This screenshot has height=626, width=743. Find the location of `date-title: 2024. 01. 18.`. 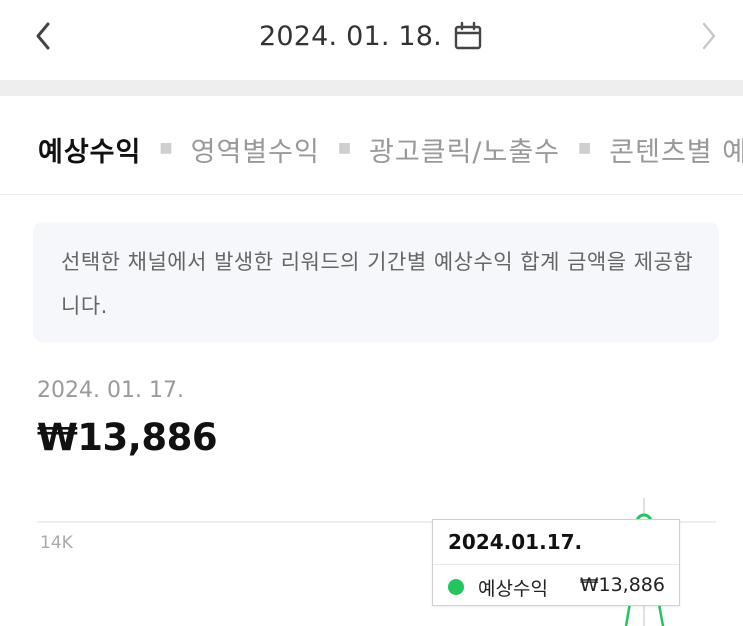

date-title: 2024. 01. 18. is located at coordinates (350, 36).